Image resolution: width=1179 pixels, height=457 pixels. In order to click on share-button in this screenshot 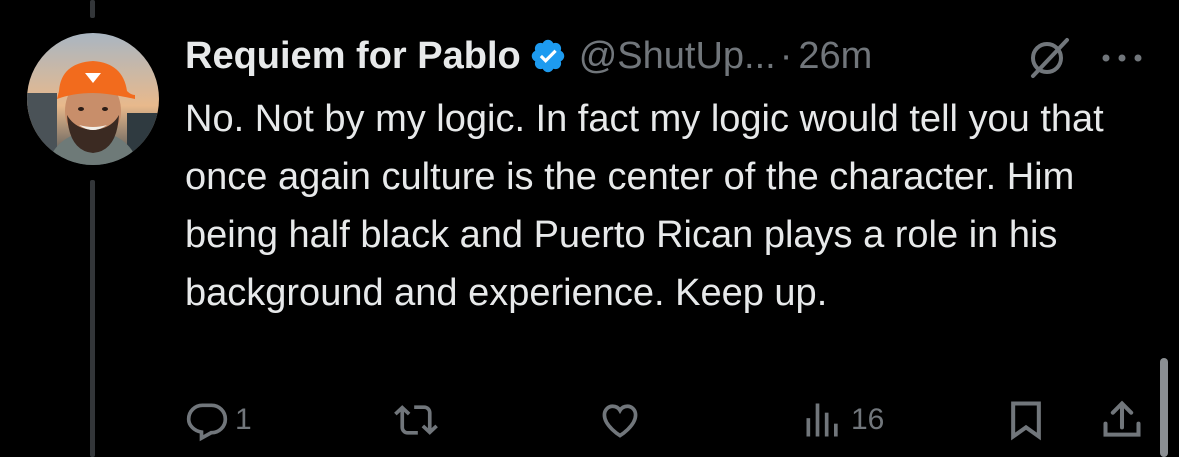, I will do `click(1122, 420)`.